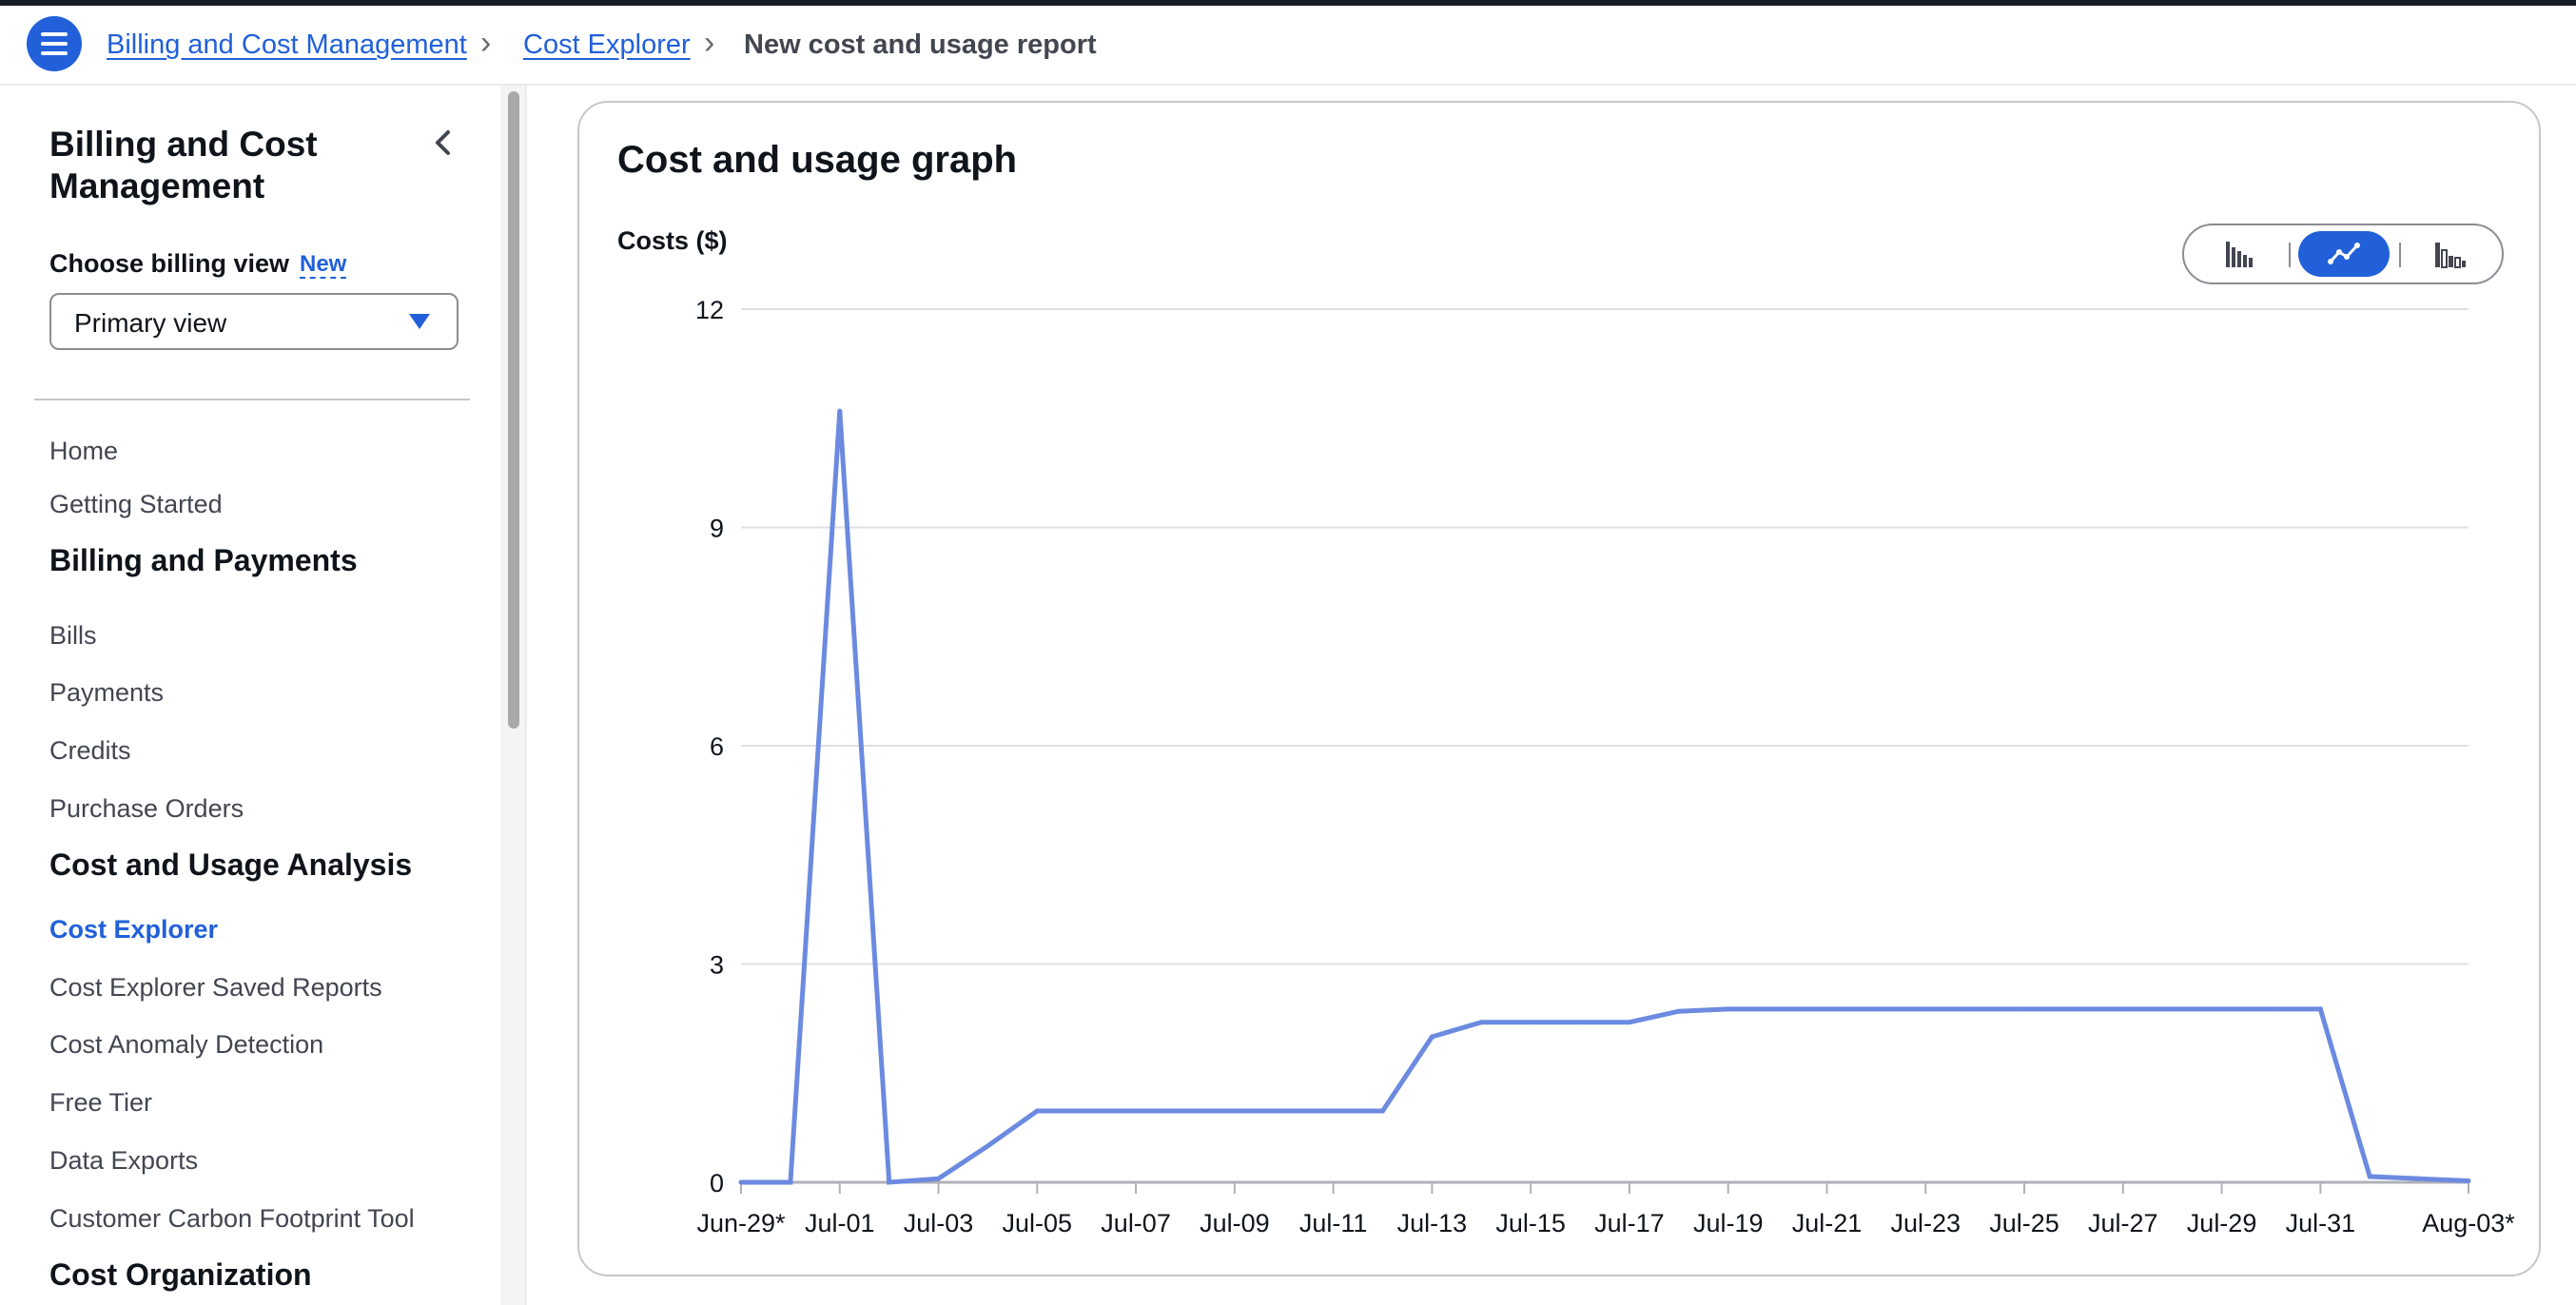 The image size is (2576, 1305). Describe the element at coordinates (717, 1183) in the screenshot. I see `y-tick-label: 0` at that location.